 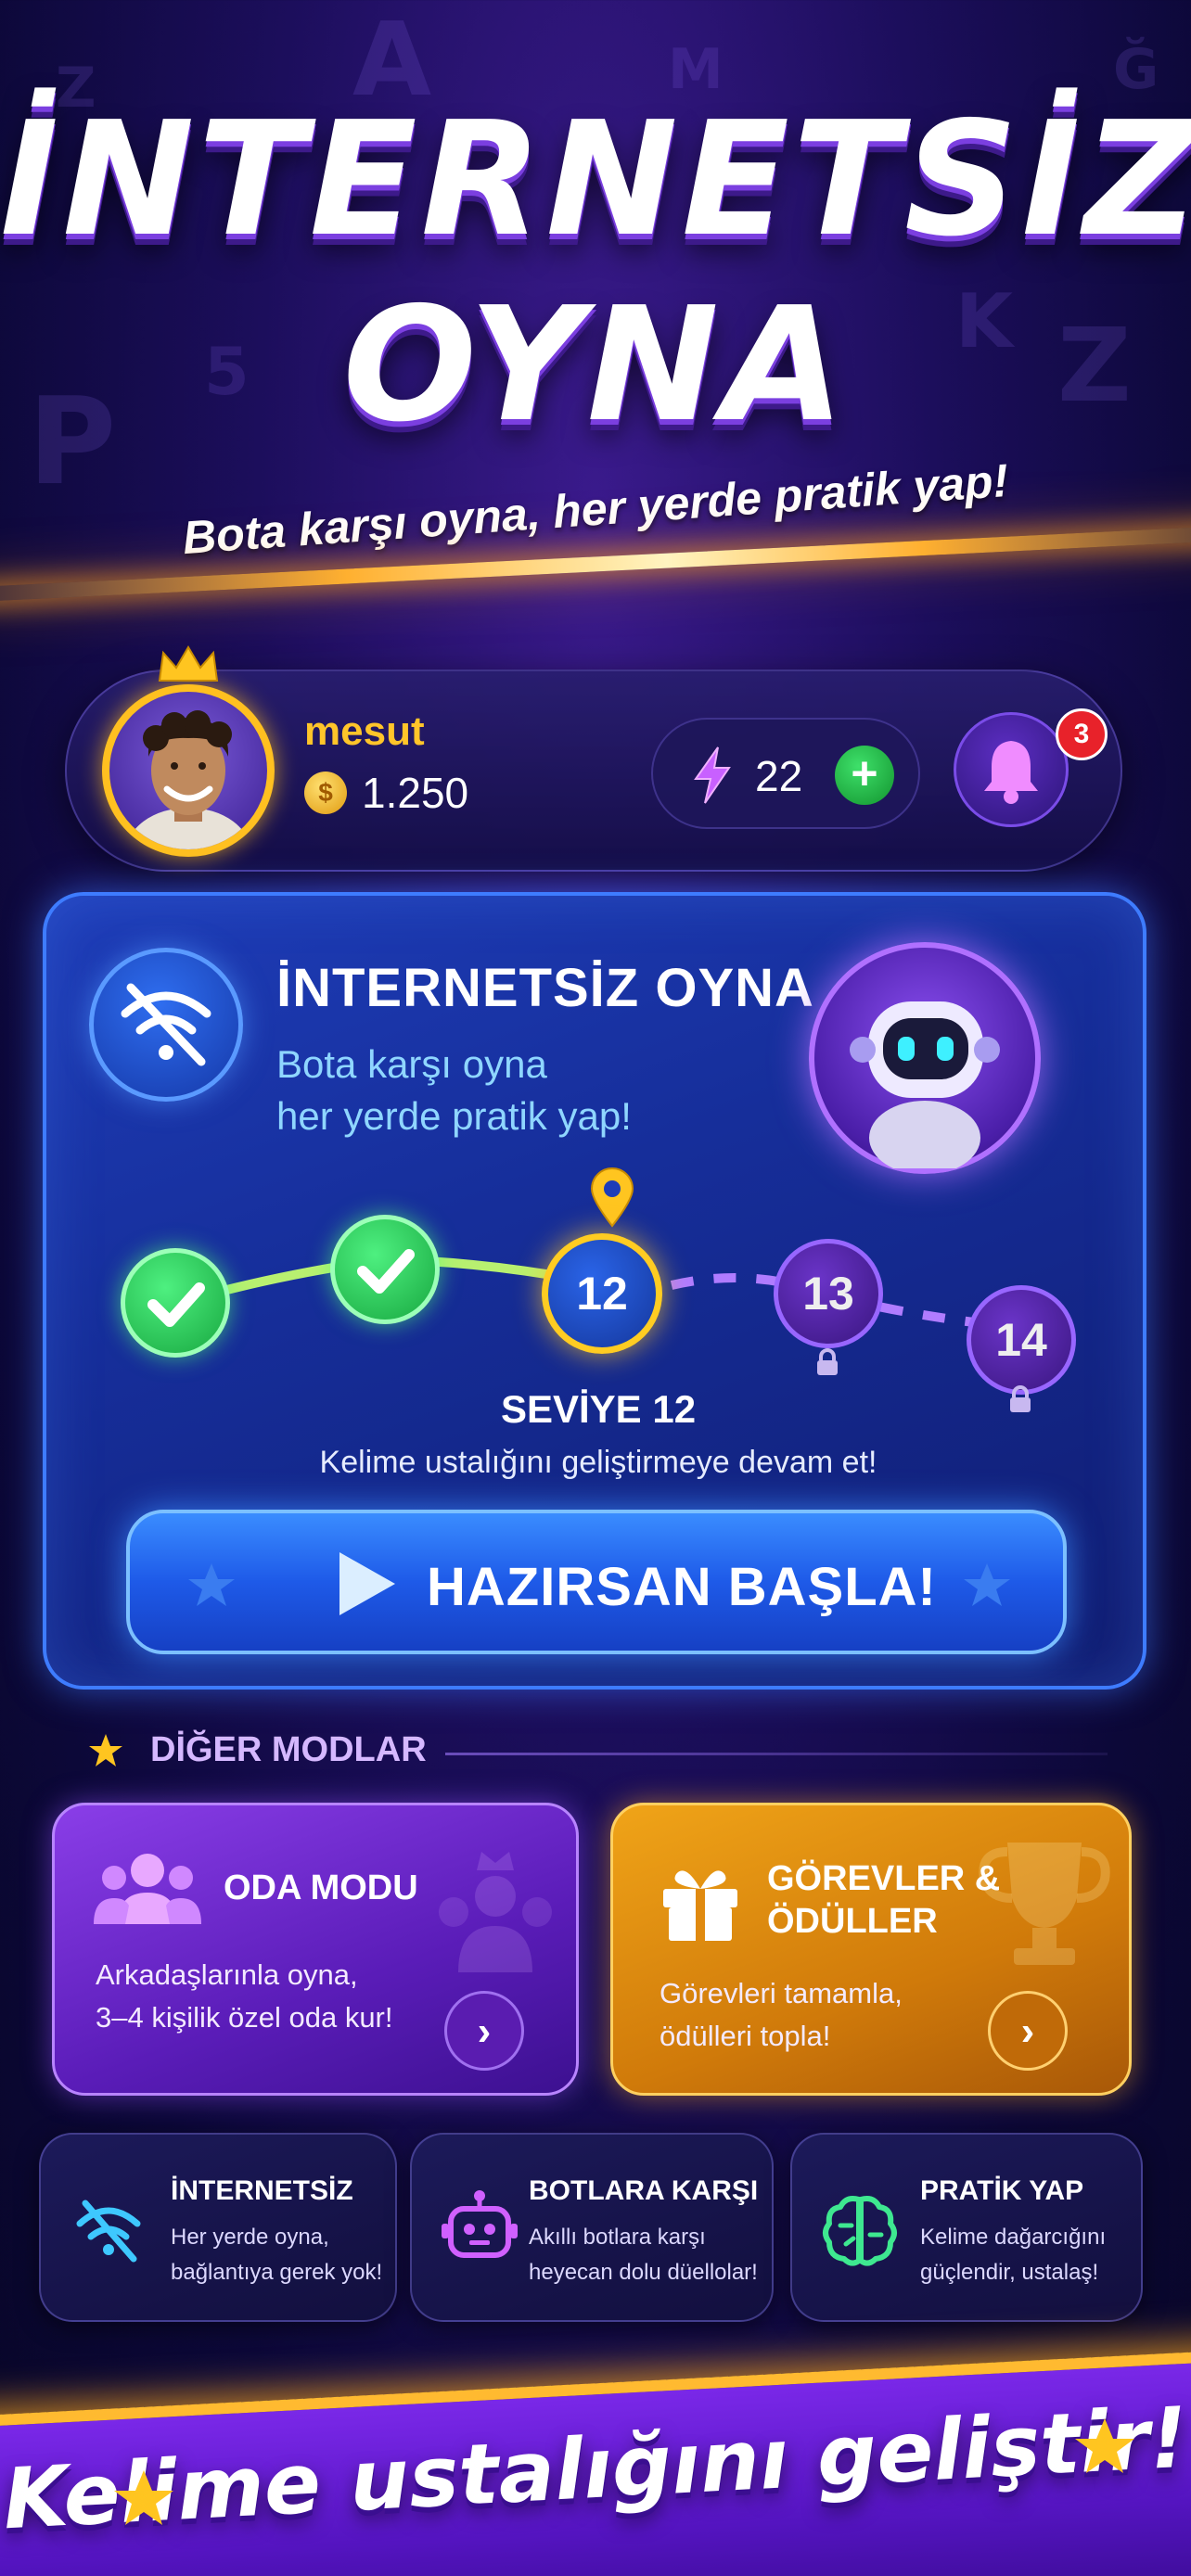 I want to click on section-divider, so click(x=777, y=1754).